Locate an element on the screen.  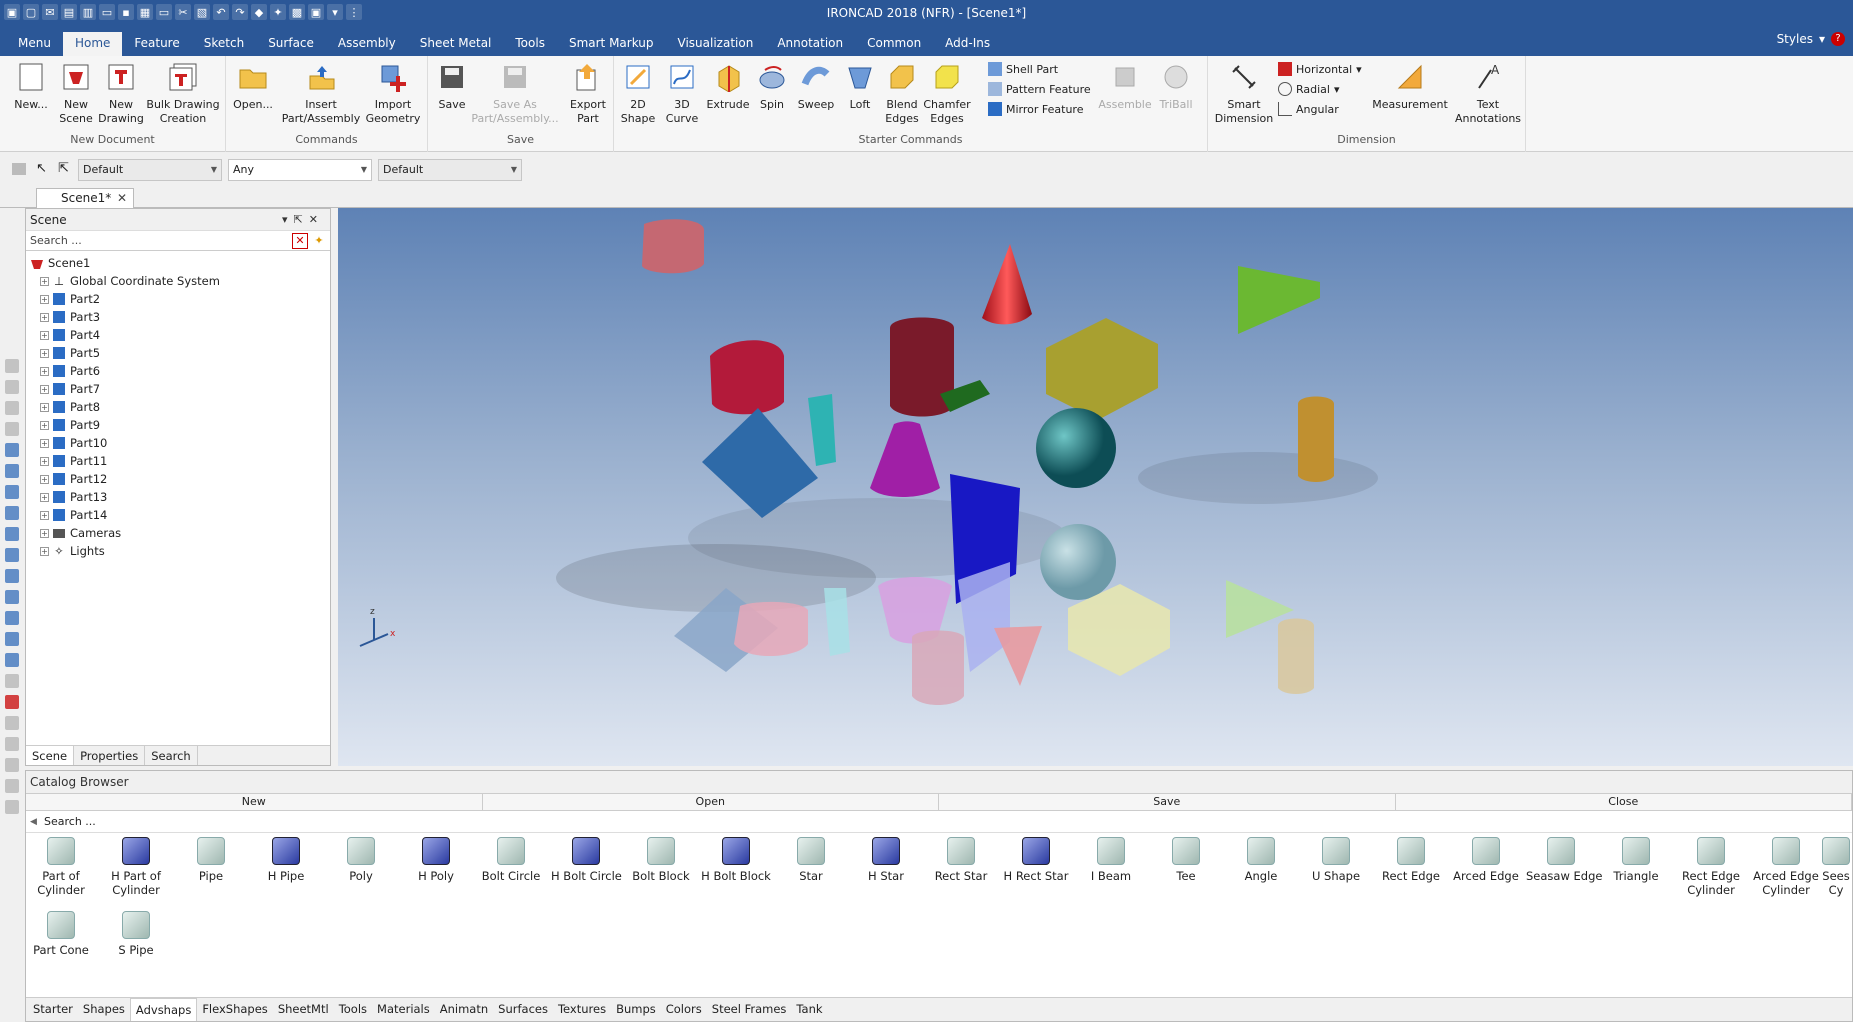
tab-tools: Tools is located at coordinates (530, 44).